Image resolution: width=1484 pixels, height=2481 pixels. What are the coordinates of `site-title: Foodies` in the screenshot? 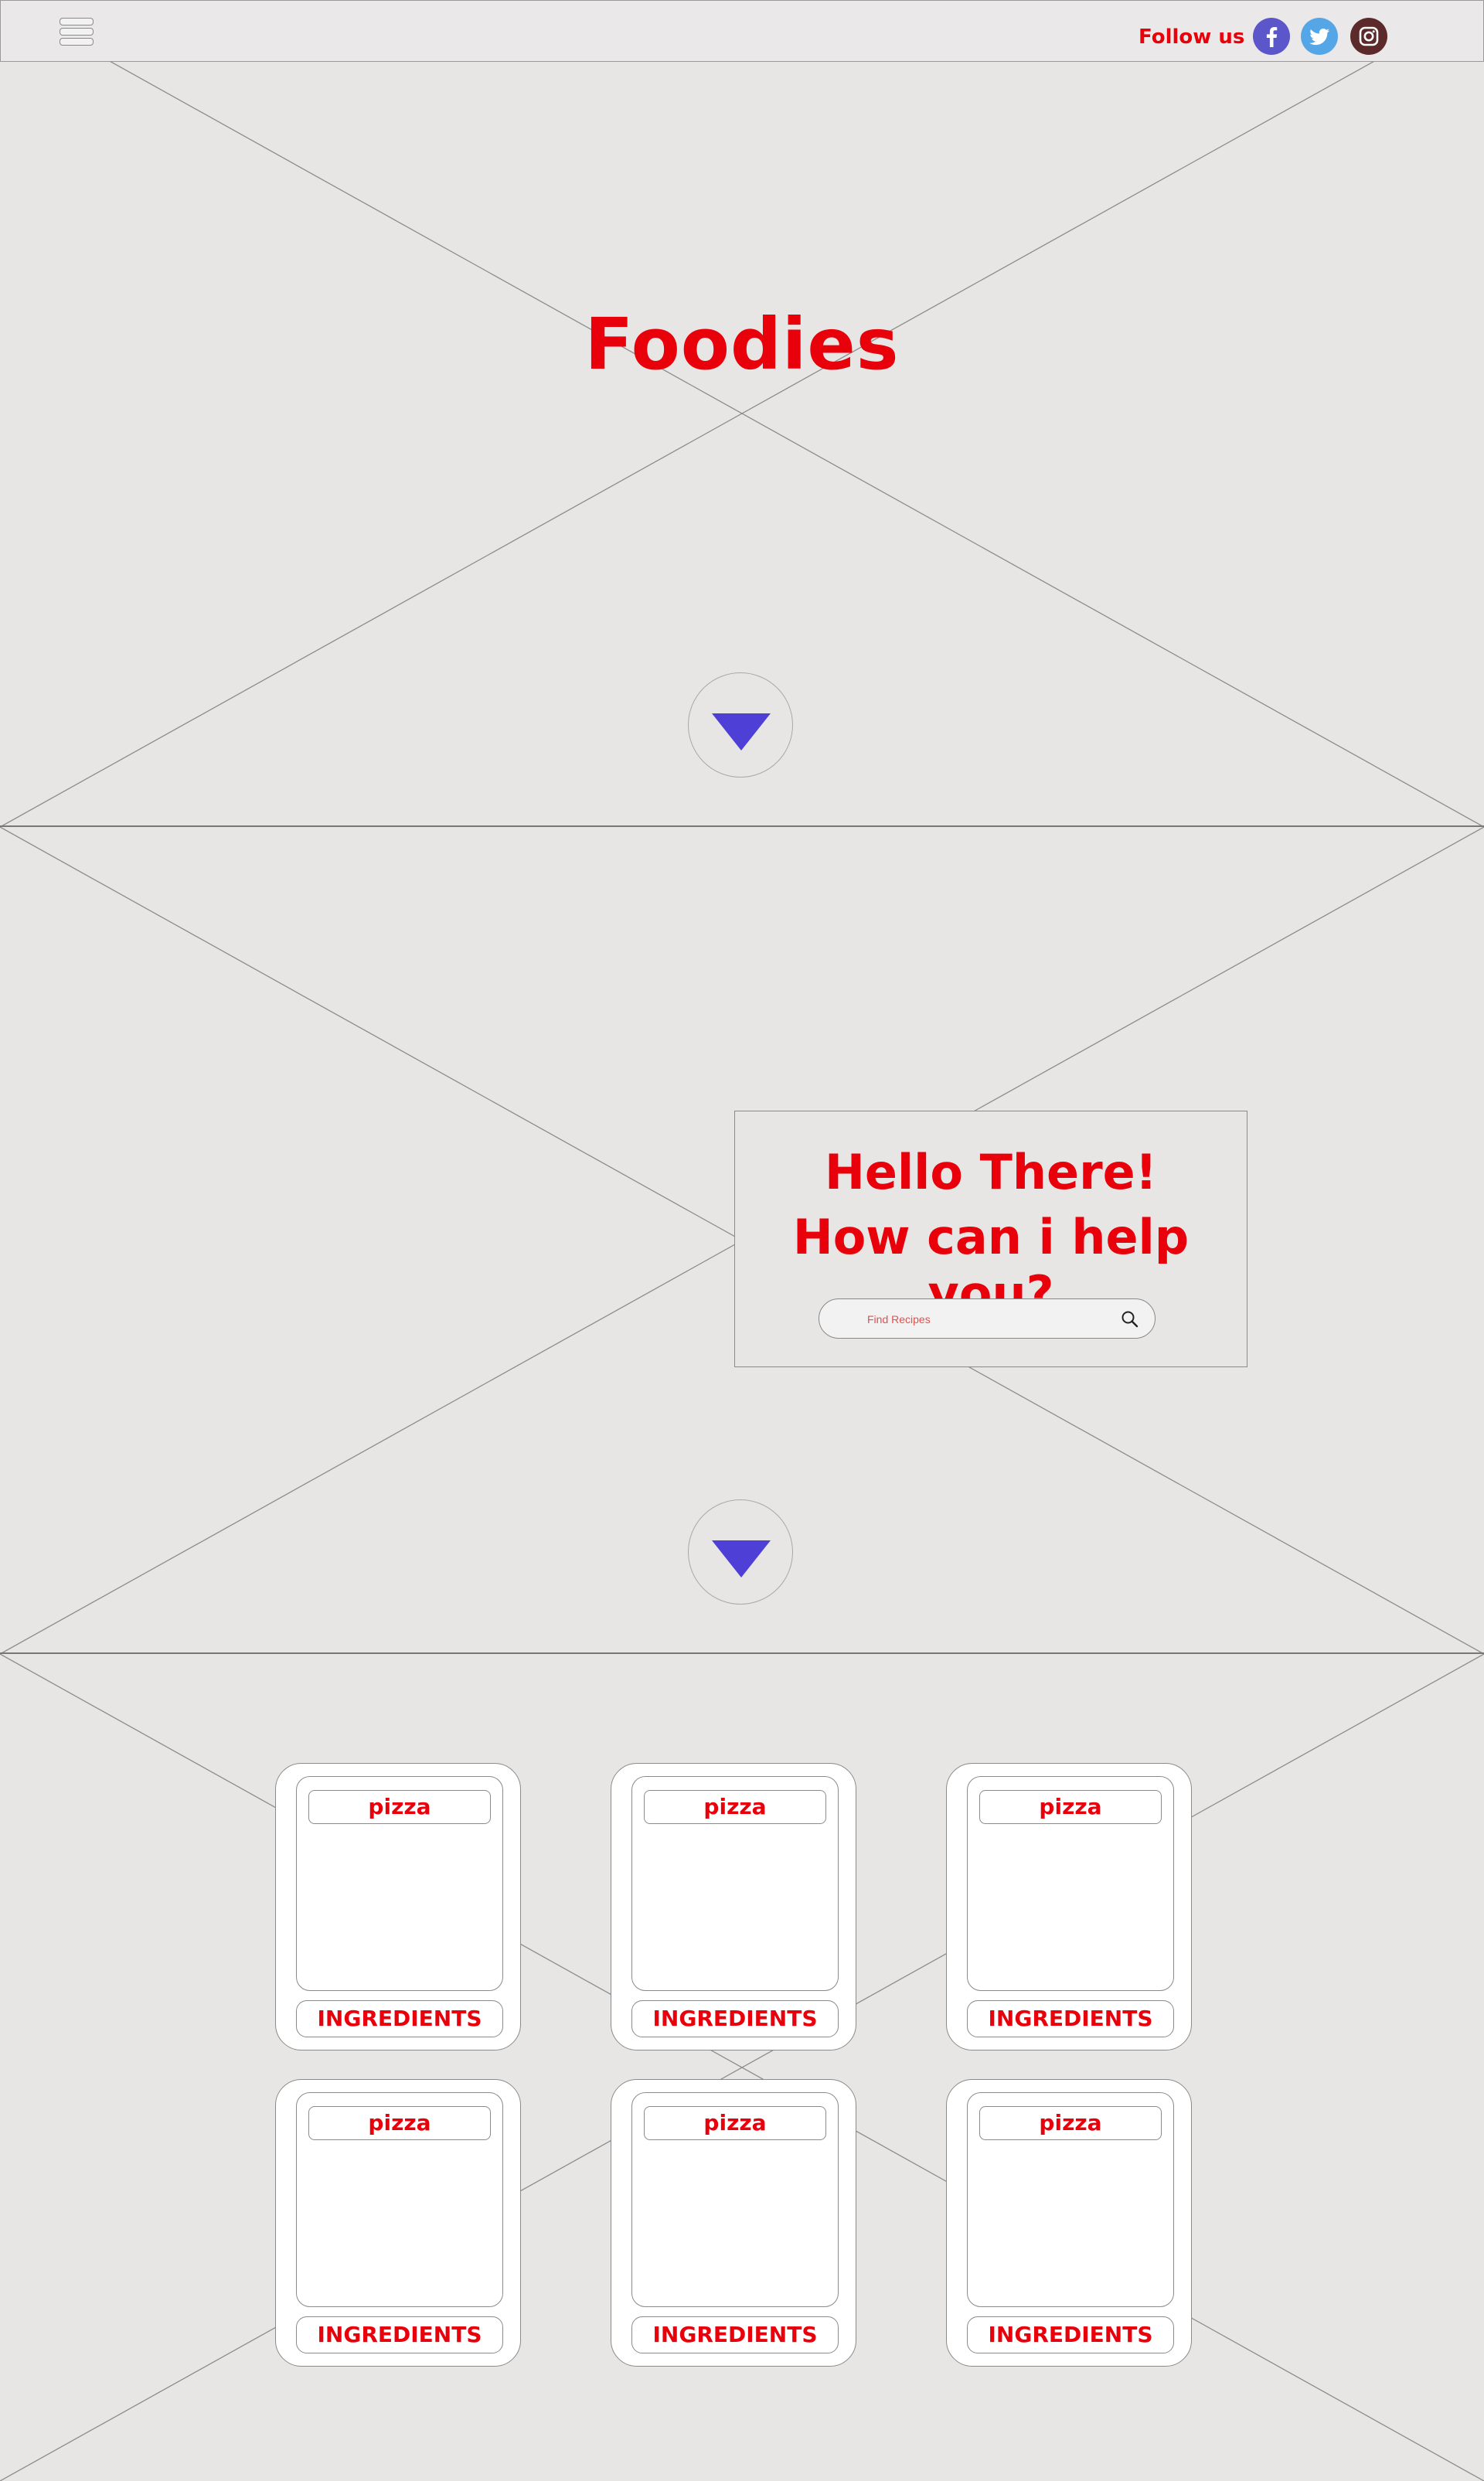 It's located at (742, 345).